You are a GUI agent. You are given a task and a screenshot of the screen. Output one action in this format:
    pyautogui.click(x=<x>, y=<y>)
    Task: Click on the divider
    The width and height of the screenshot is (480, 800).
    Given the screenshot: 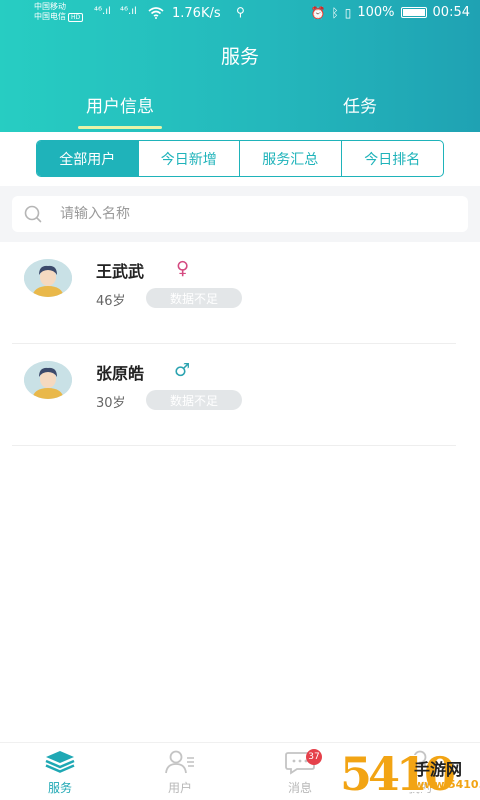 What is the action you would take?
    pyautogui.click(x=234, y=445)
    